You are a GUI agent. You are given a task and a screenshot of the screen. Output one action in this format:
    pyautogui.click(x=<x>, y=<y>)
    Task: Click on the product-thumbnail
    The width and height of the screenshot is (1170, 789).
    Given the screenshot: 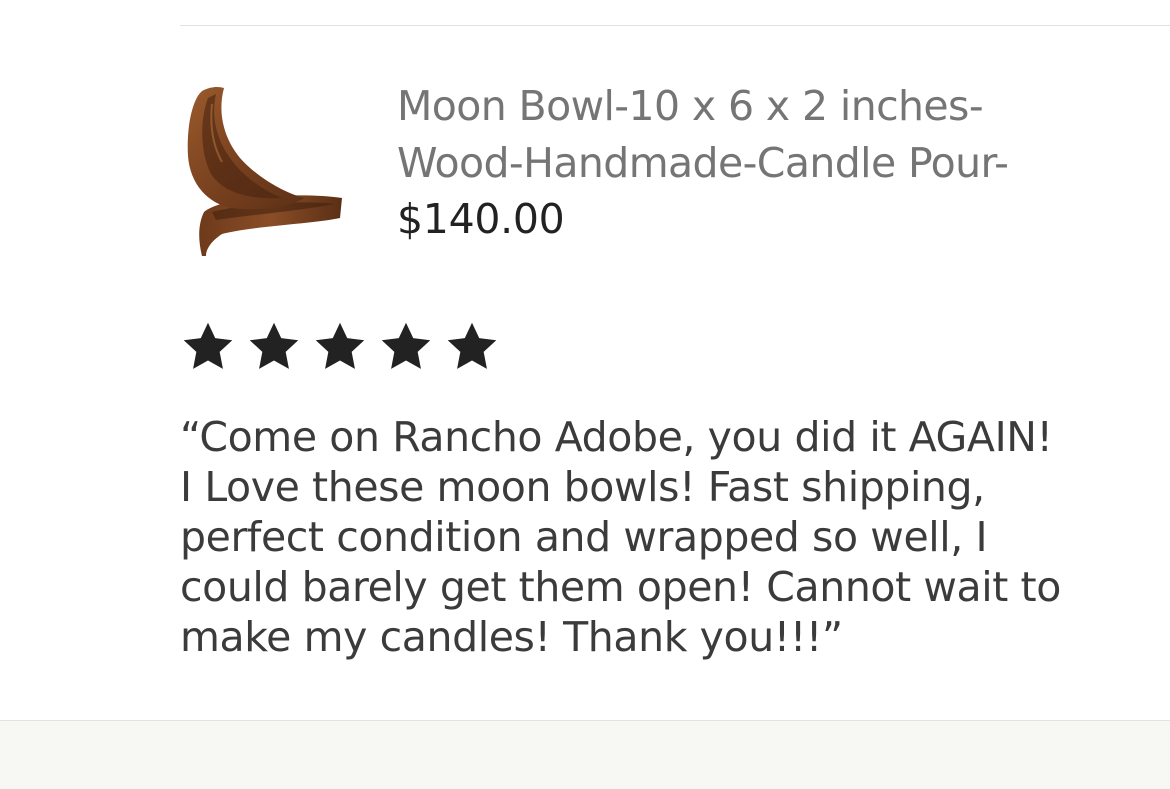 What is the action you would take?
    pyautogui.click(x=264, y=170)
    